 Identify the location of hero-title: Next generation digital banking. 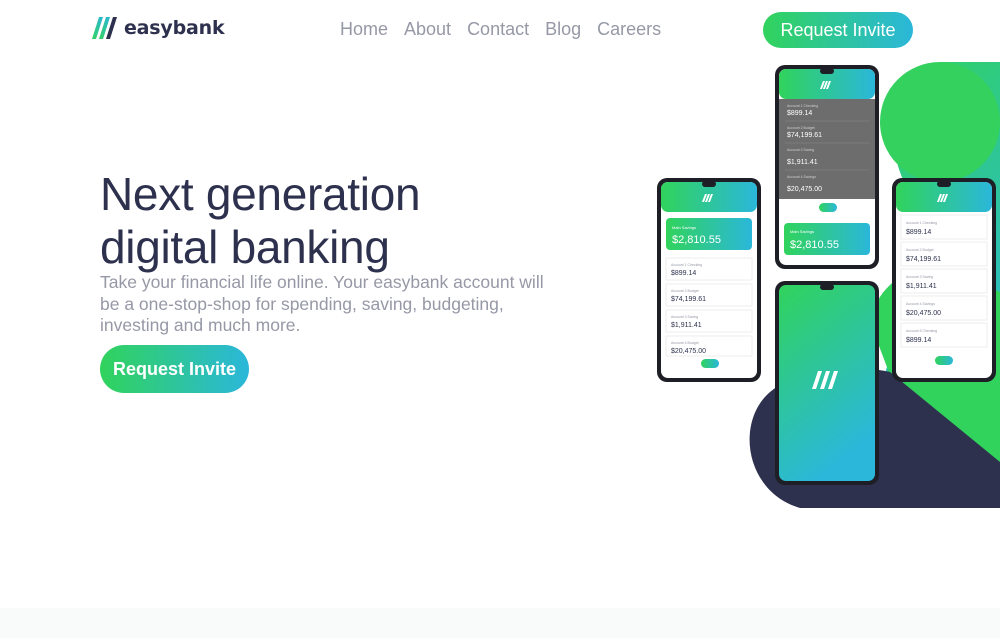
(310, 221).